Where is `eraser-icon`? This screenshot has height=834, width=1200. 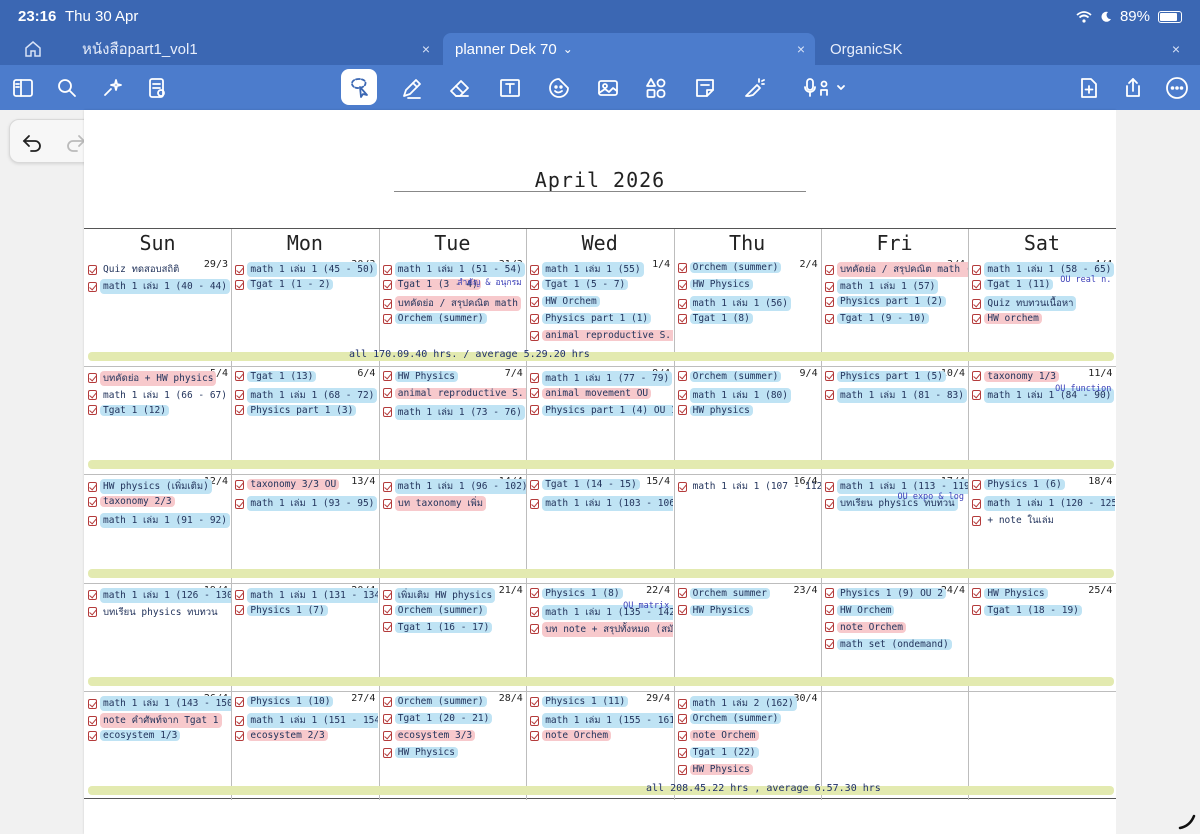 eraser-icon is located at coordinates (460, 88).